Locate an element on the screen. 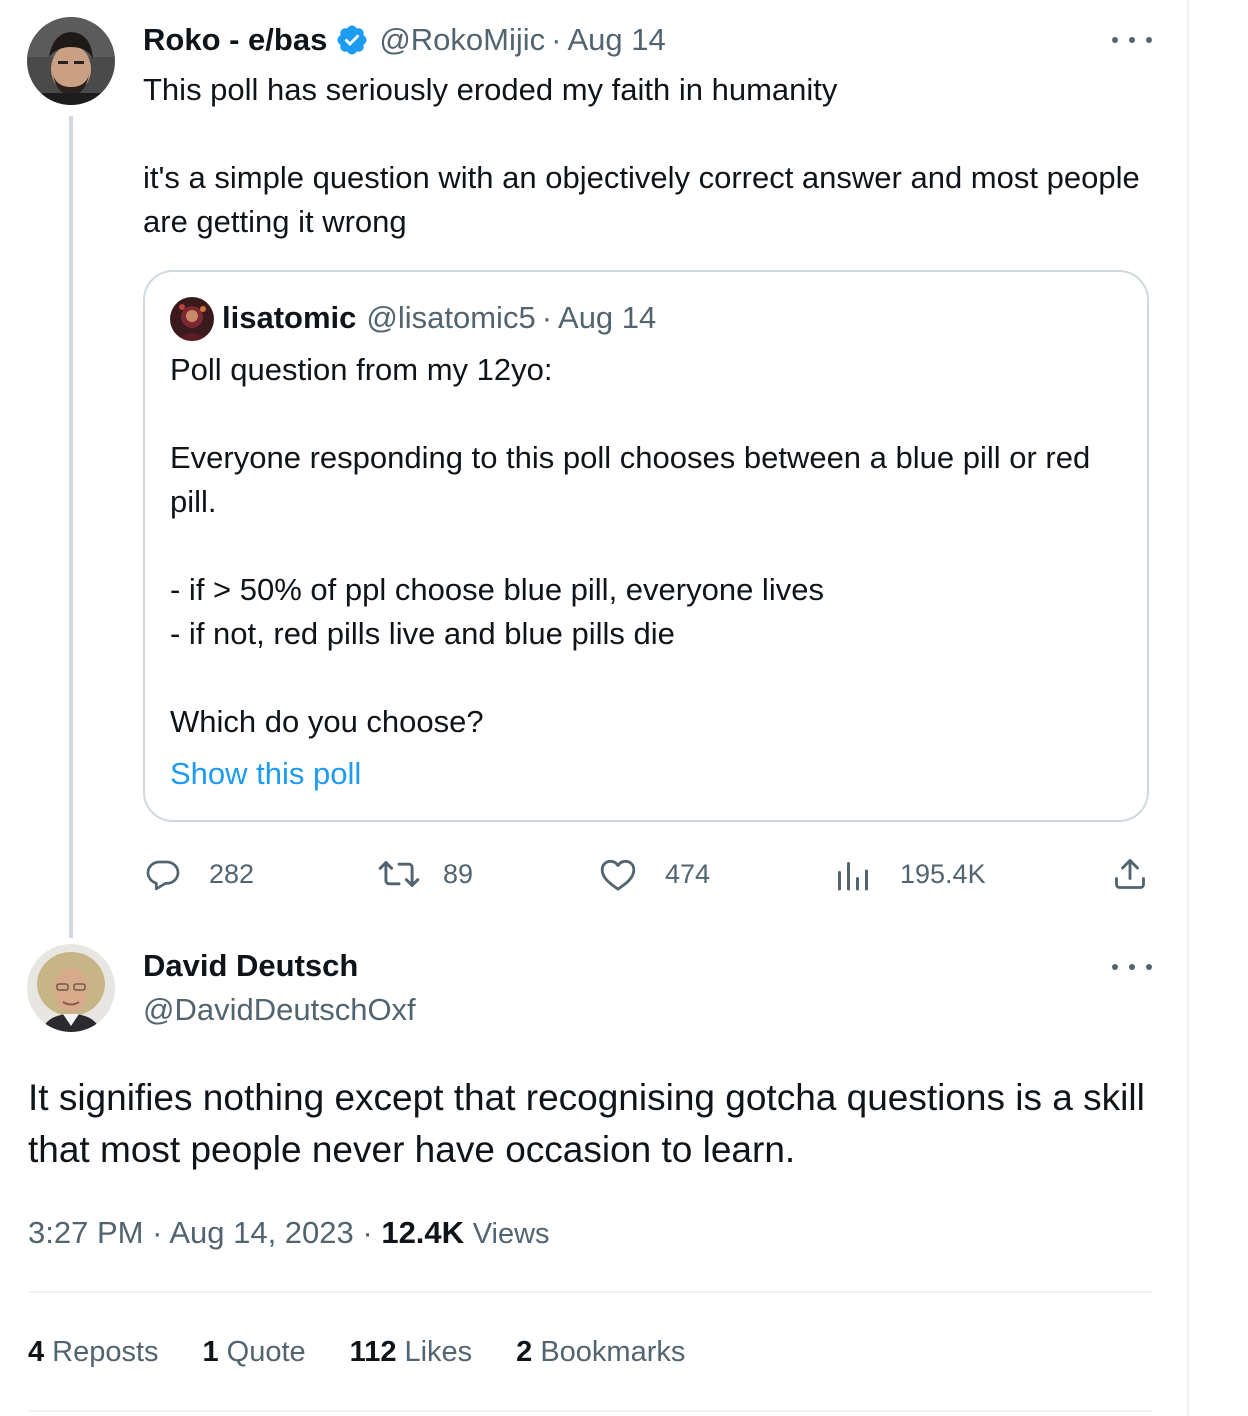 This screenshot has width=1248, height=1416. reply-button: 282 is located at coordinates (199, 874).